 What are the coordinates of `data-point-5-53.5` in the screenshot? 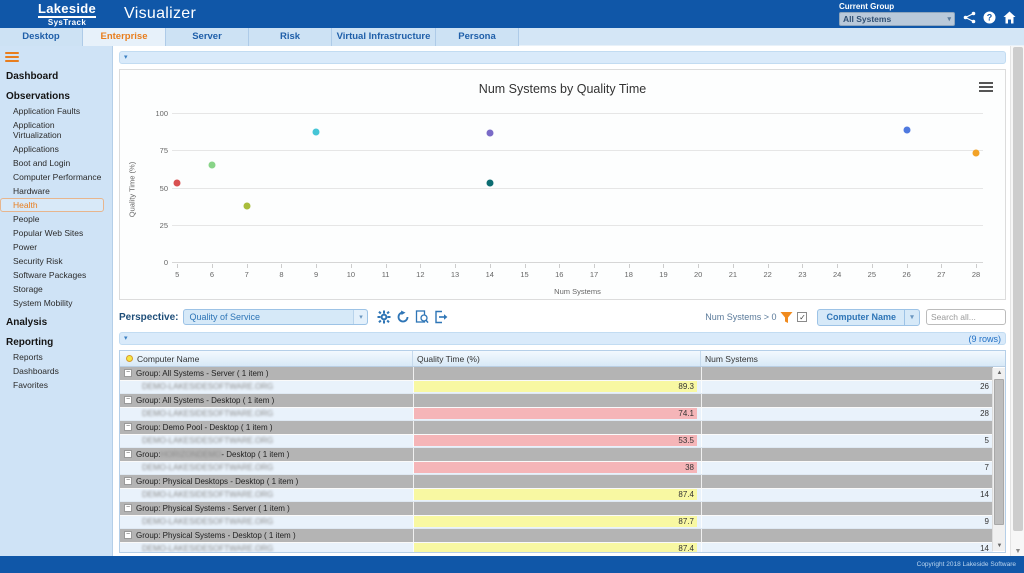 It's located at (177, 183).